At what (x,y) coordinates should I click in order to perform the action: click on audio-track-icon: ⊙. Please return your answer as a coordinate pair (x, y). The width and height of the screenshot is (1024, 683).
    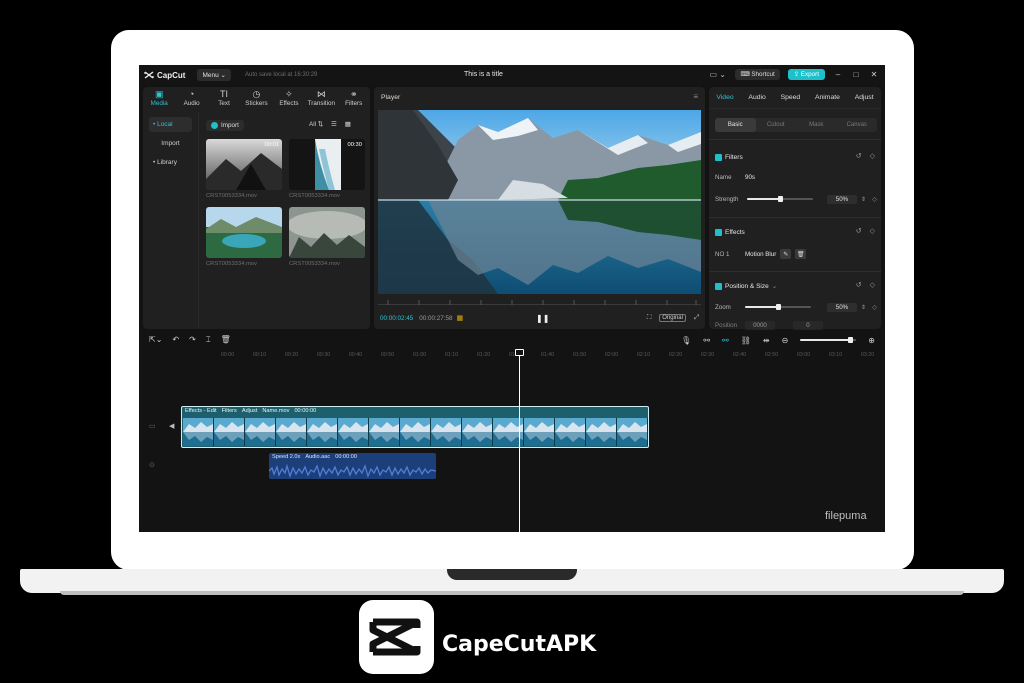
    Looking at the image, I should click on (152, 465).